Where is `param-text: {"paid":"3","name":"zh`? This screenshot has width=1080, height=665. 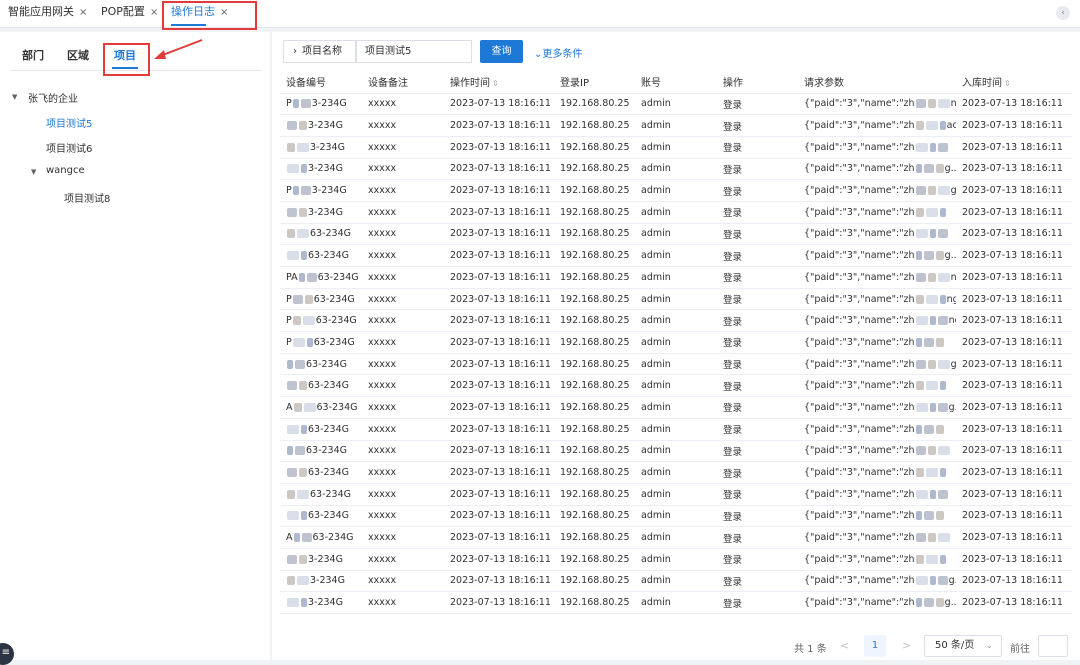
param-text: {"paid":"3","name":"zh is located at coordinates (859, 169).